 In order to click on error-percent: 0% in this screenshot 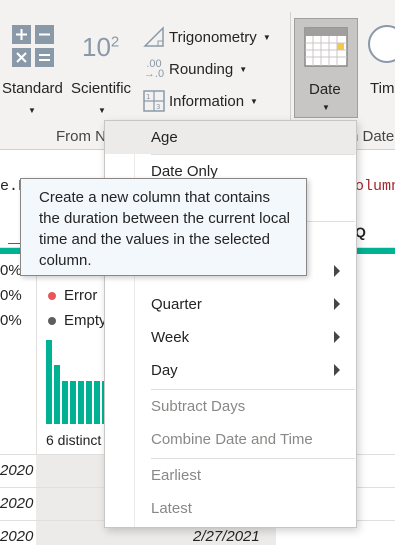, I will do `click(11, 295)`.